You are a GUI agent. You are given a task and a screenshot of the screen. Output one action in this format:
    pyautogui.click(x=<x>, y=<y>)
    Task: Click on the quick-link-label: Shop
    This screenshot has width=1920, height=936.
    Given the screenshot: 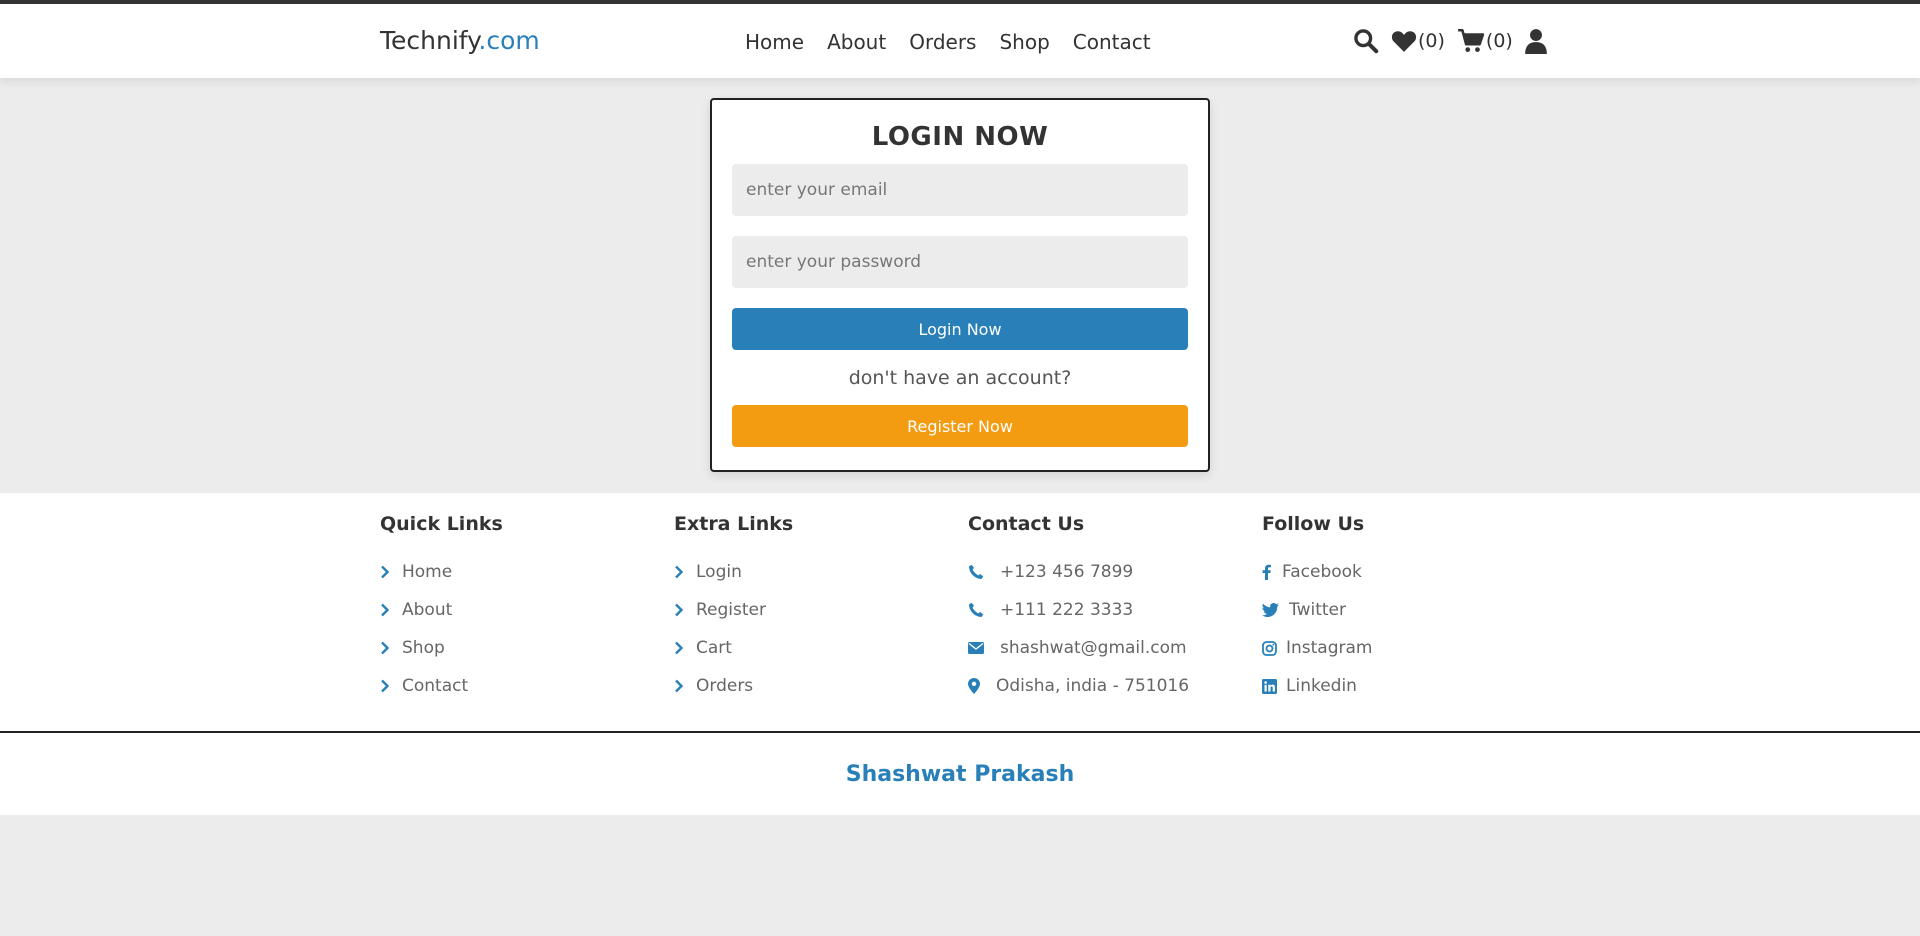 What is the action you would take?
    pyautogui.click(x=423, y=648)
    